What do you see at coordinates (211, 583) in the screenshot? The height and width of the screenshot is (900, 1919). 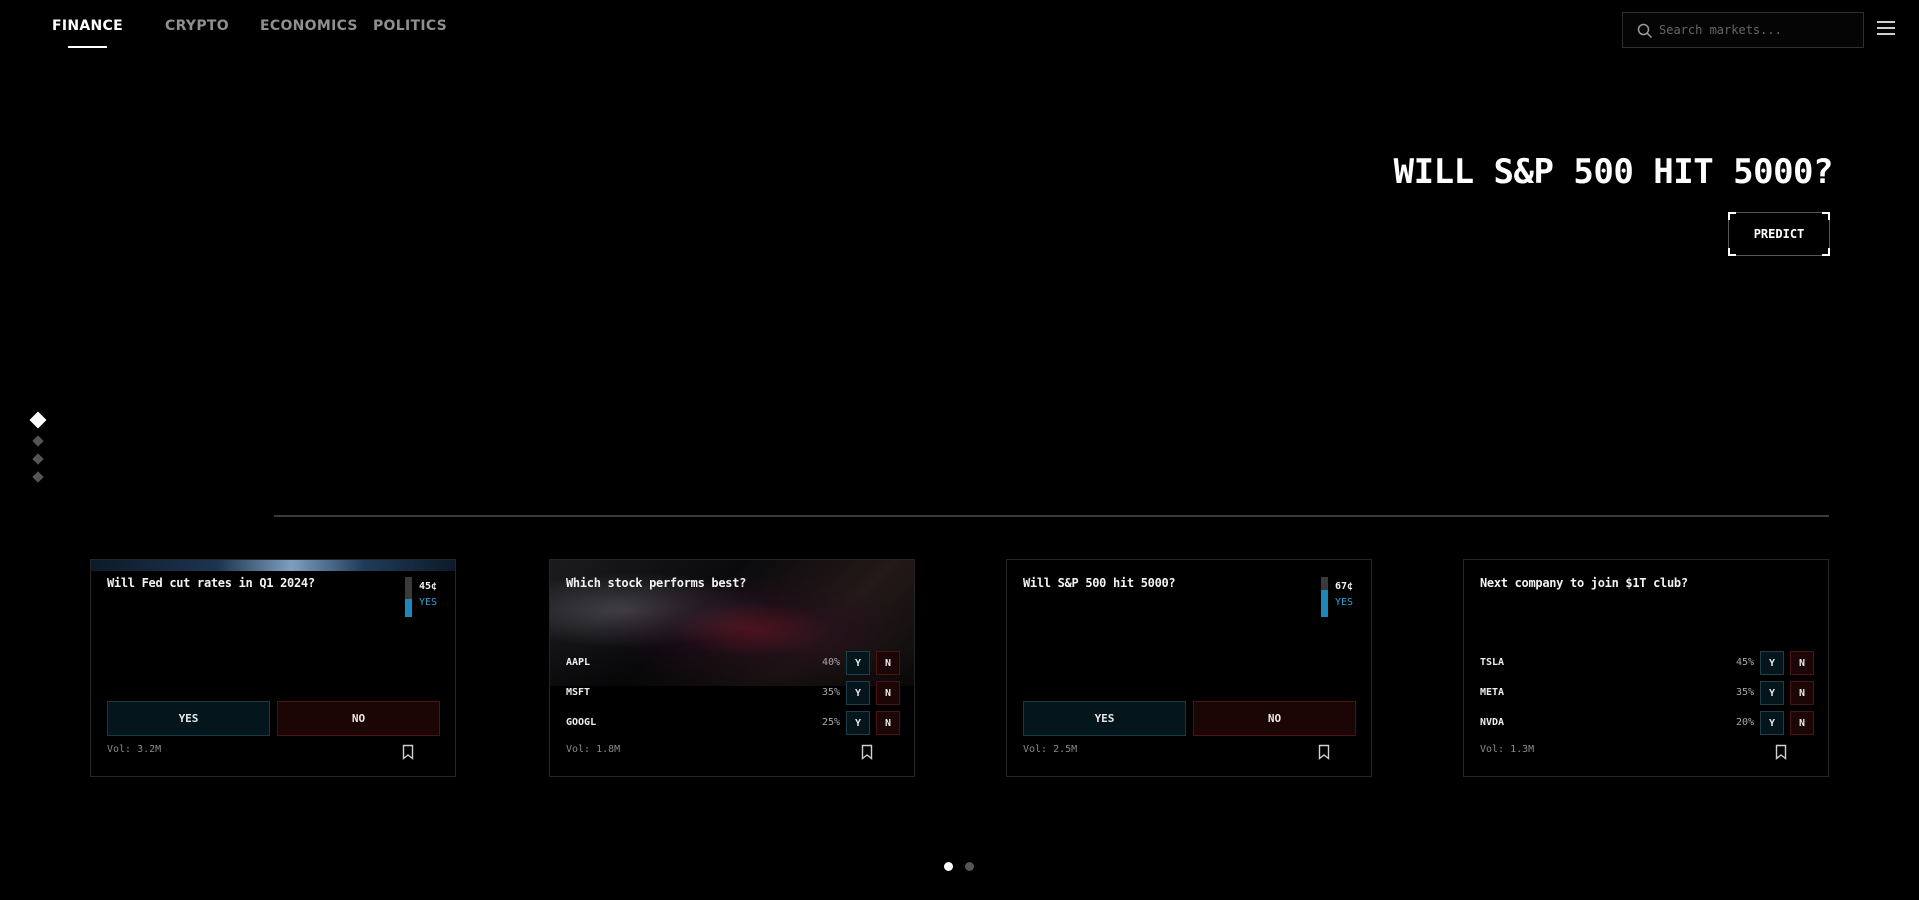 I see `market-question: Will Fed cut rates in Q1 2024?` at bounding box center [211, 583].